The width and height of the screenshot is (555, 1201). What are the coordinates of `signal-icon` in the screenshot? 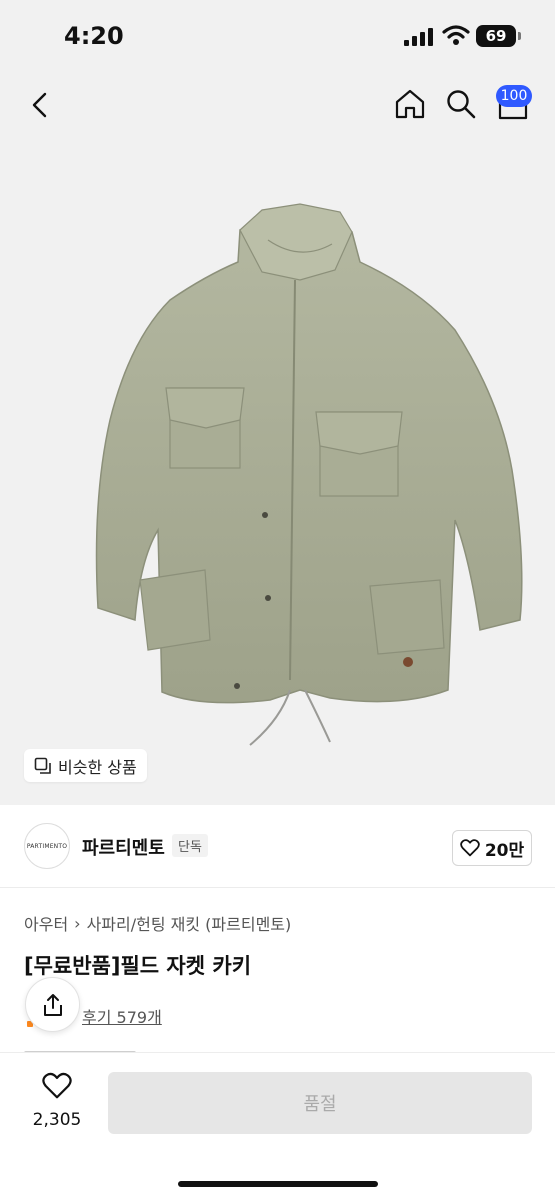 It's located at (418, 37).